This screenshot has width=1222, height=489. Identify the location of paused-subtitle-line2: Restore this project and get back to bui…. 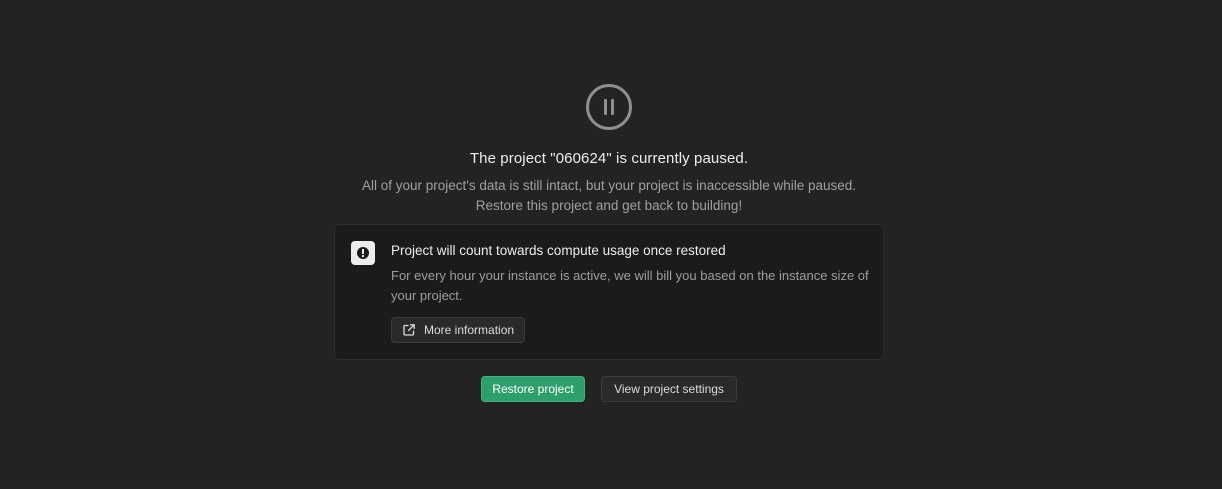
(609, 205).